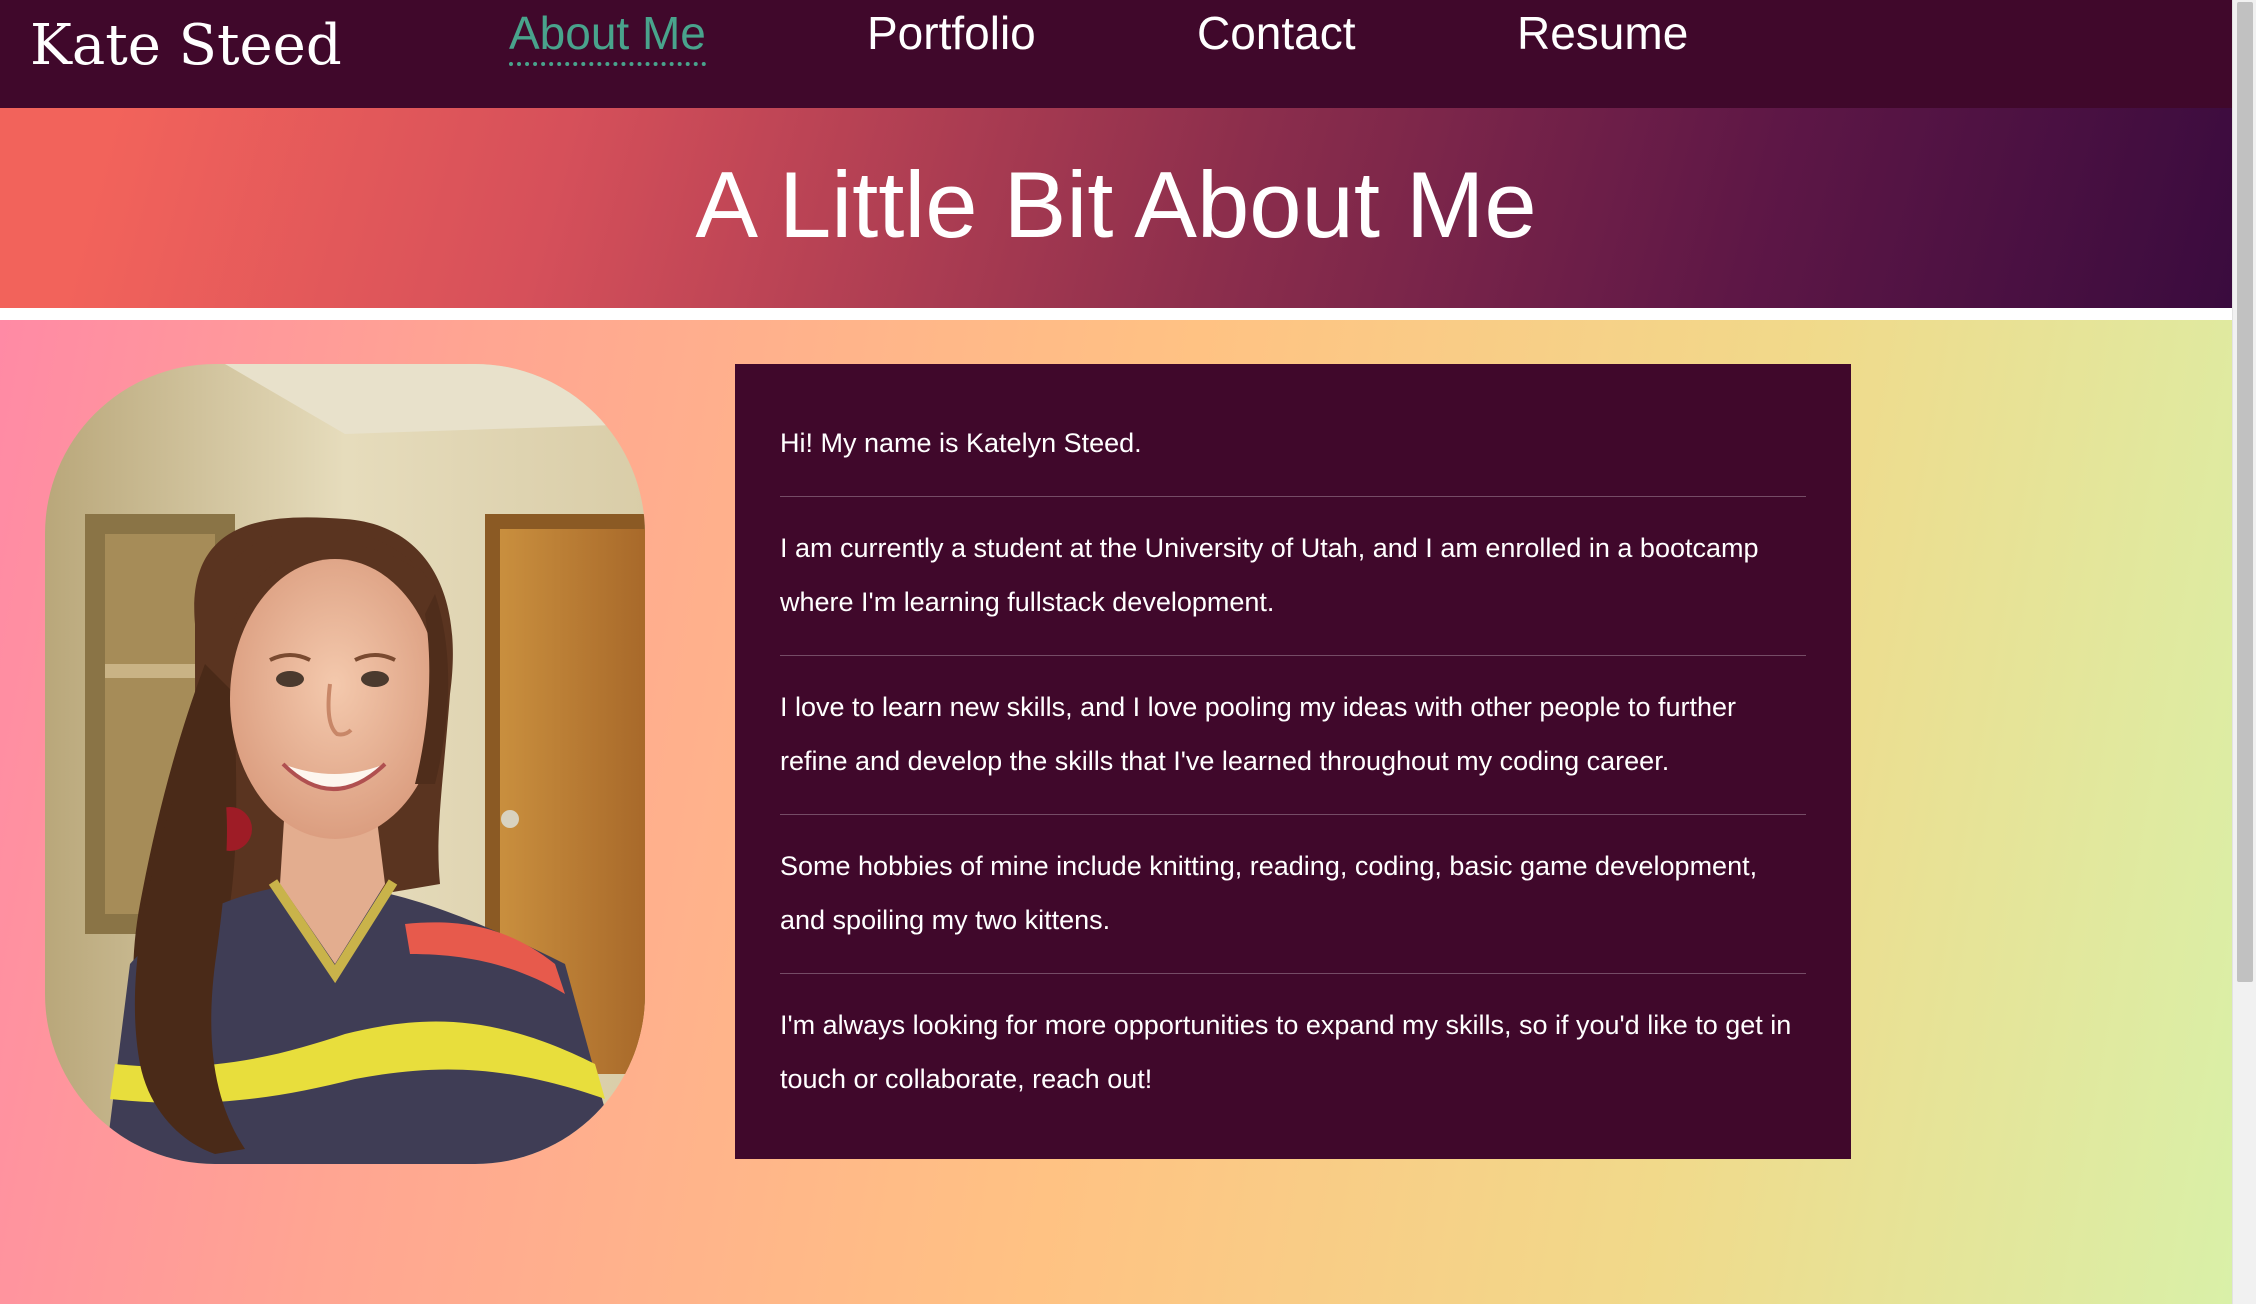 The height and width of the screenshot is (1304, 2256). I want to click on nav-link-portfolio: Portfolio, so click(951, 33).